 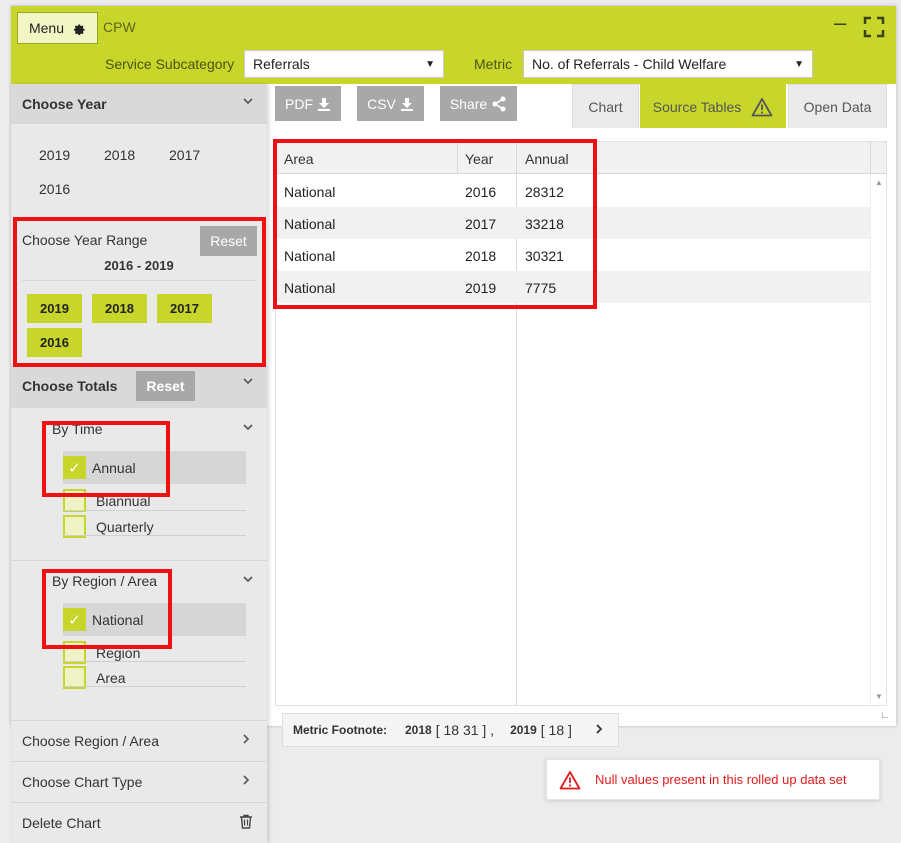 I want to click on nav-choose-chart-type: Choose Chart Type, so click(x=139, y=781).